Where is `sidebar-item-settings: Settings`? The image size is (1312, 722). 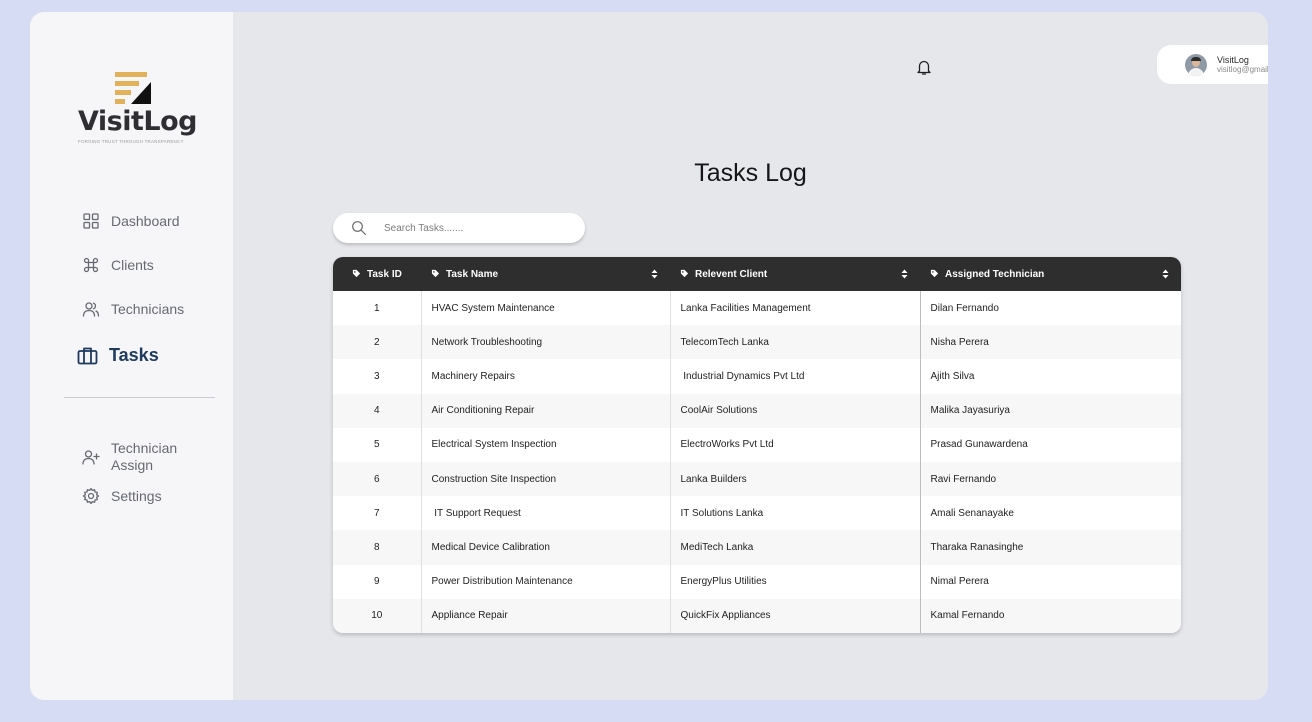
sidebar-item-settings: Settings is located at coordinates (122, 496).